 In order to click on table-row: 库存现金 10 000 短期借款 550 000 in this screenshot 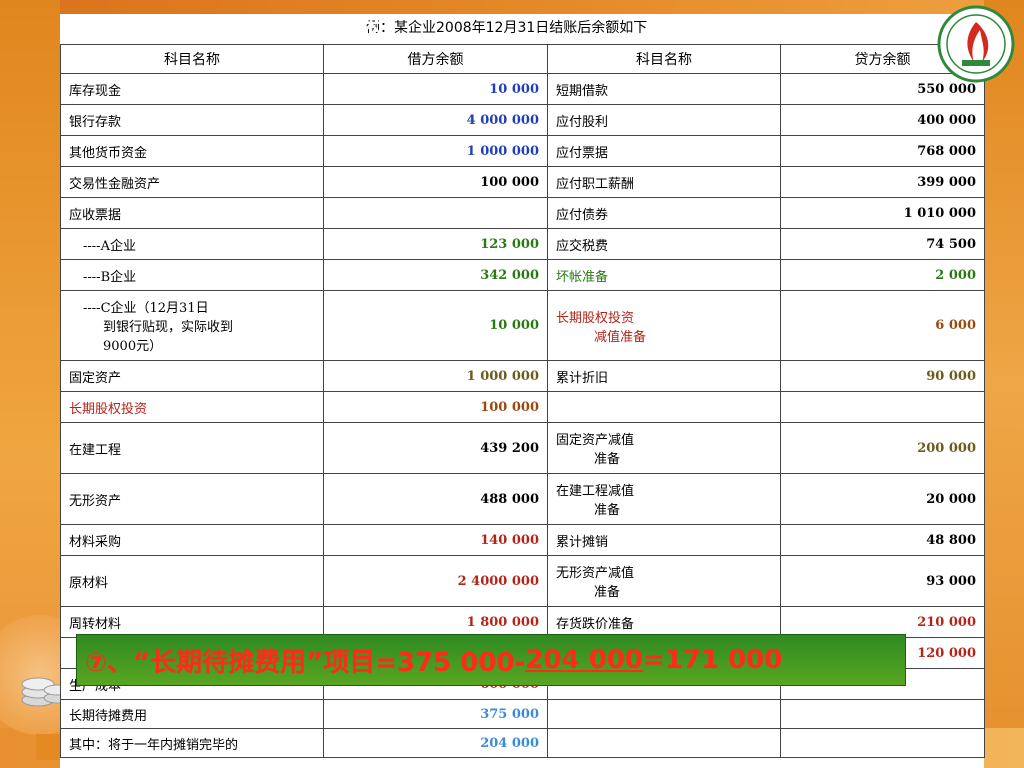, I will do `click(522, 89)`.